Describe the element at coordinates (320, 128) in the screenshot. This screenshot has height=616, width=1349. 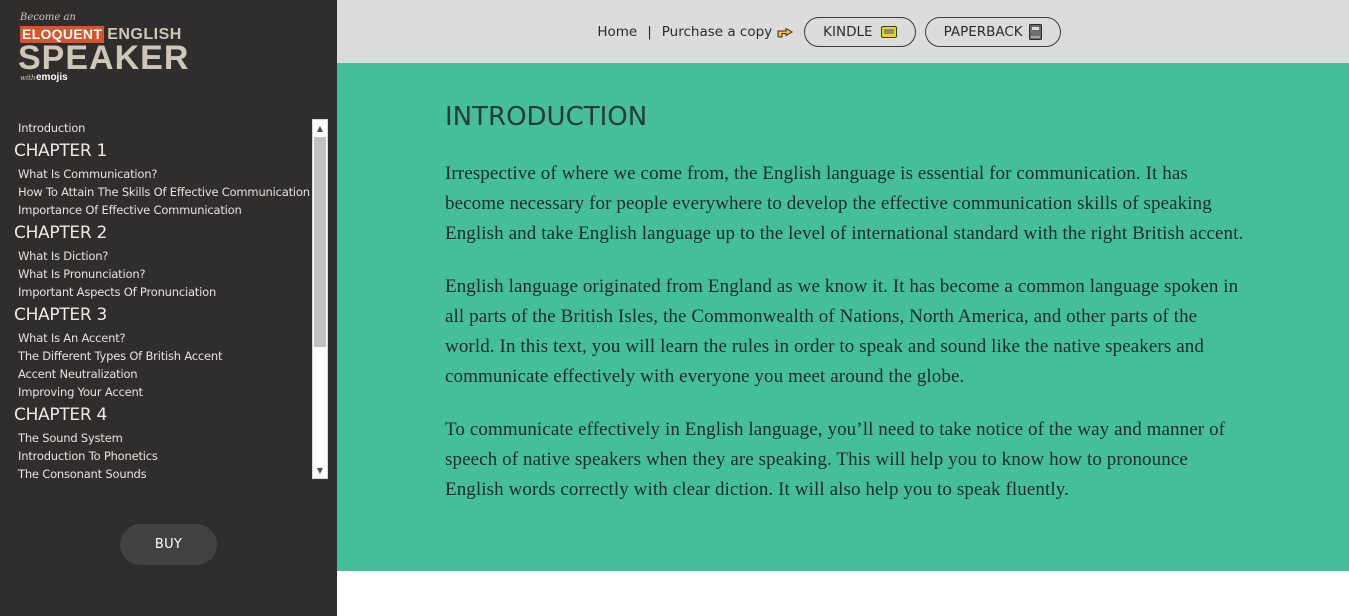
I see `scroll-up-arrow-icon: ▲` at that location.